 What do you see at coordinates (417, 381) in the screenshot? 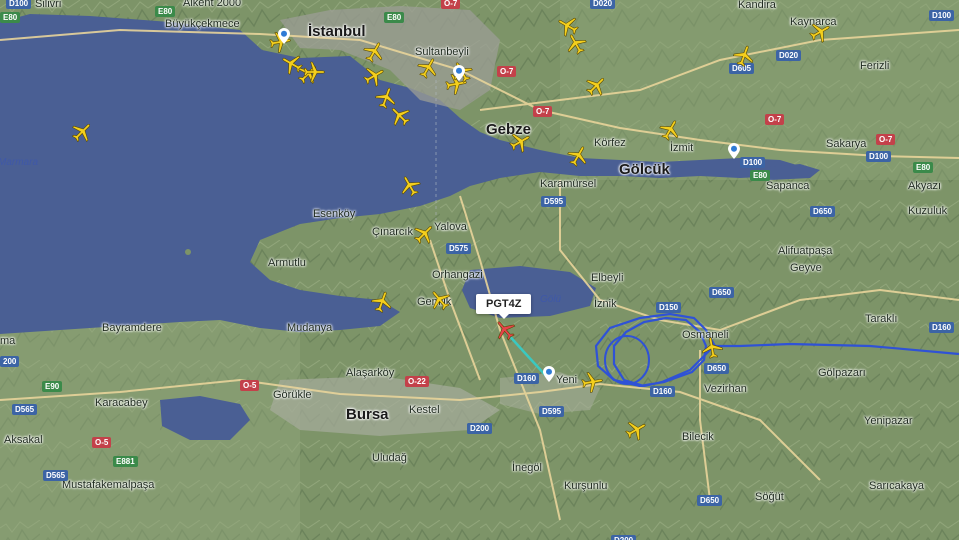
I see `road-shield: O-22` at bounding box center [417, 381].